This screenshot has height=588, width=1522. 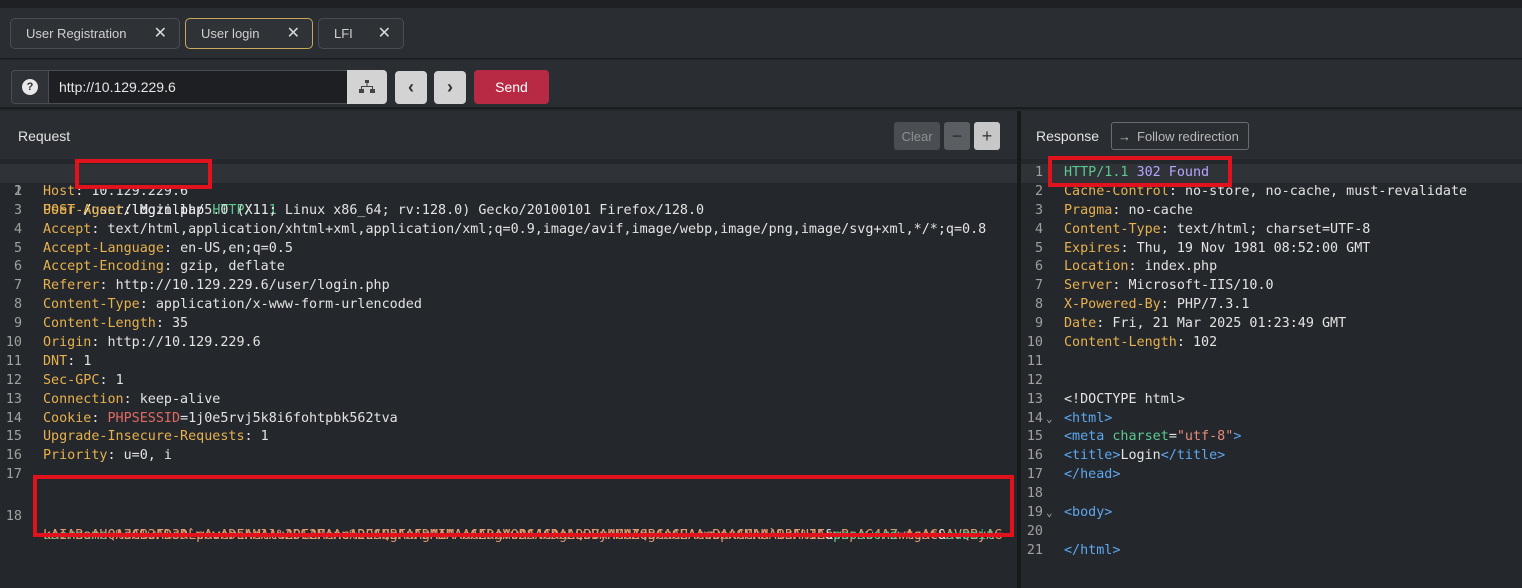 I want to click on header-name: Cookie, so click(x=67, y=418).